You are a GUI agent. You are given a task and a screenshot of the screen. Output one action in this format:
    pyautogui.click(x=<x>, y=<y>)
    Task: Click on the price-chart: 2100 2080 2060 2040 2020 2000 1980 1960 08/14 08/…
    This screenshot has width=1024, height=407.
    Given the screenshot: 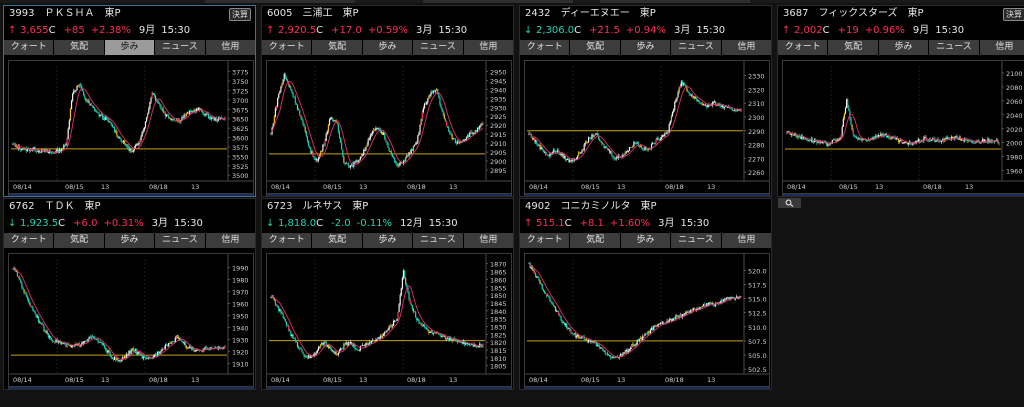 What is the action you would take?
    pyautogui.click(x=903, y=127)
    